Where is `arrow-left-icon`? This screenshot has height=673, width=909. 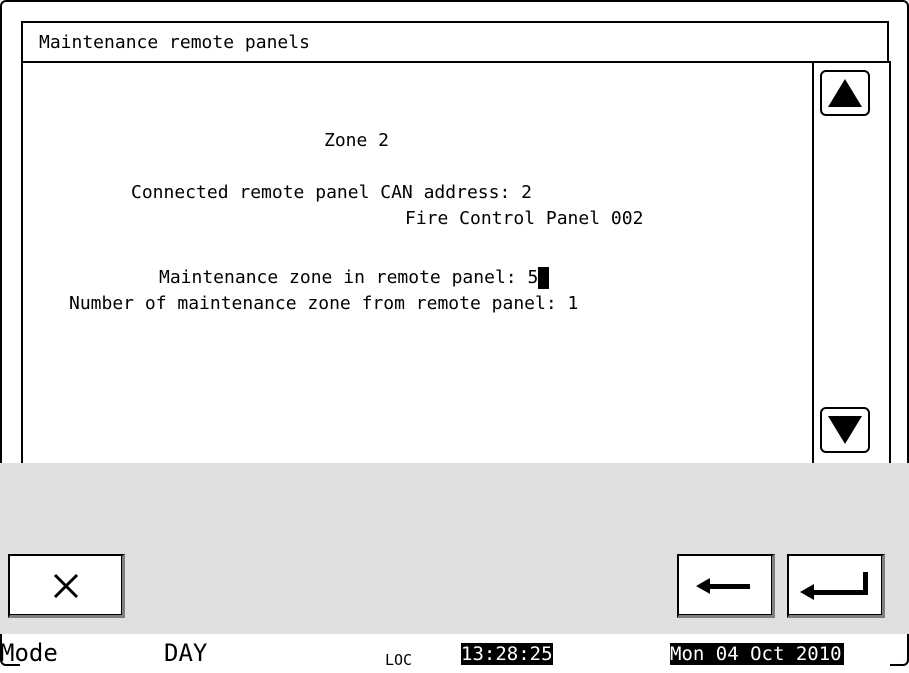 arrow-left-icon is located at coordinates (722, 585).